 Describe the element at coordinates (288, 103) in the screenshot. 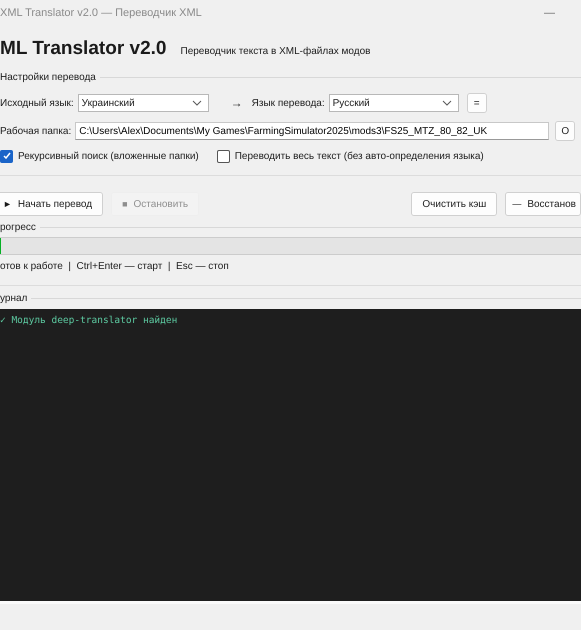

I see `target-language-label: Язык перевода:` at that location.